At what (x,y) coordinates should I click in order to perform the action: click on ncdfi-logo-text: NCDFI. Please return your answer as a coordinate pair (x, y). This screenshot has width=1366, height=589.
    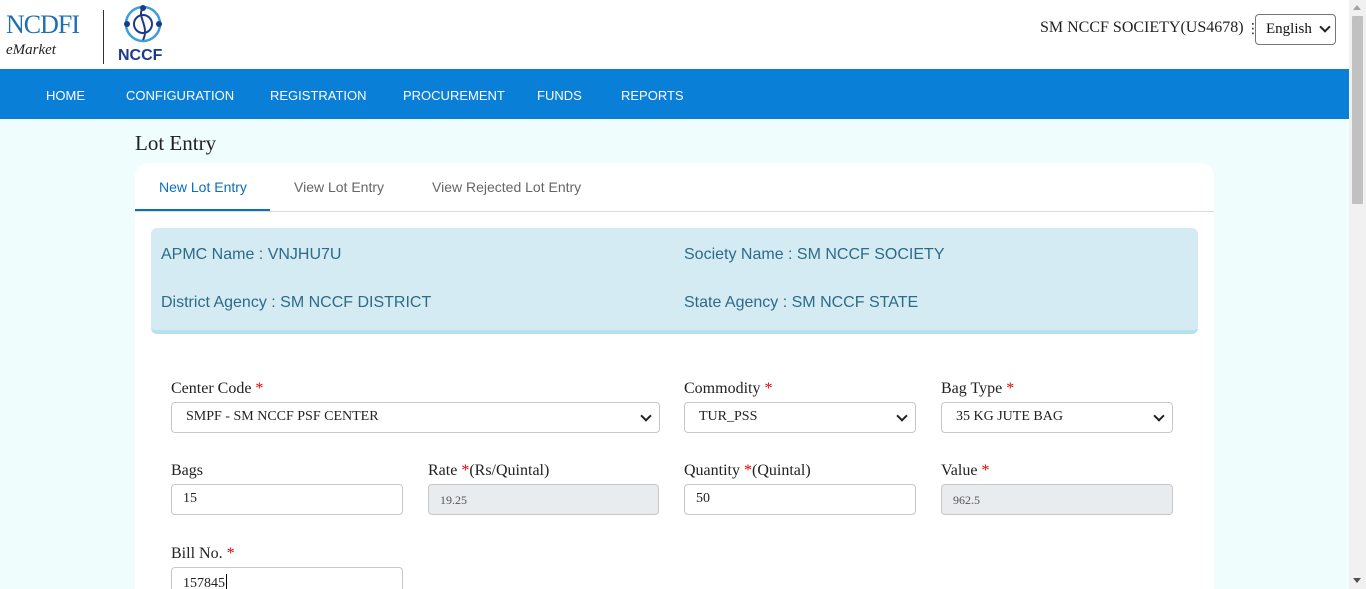
    Looking at the image, I should click on (43, 24).